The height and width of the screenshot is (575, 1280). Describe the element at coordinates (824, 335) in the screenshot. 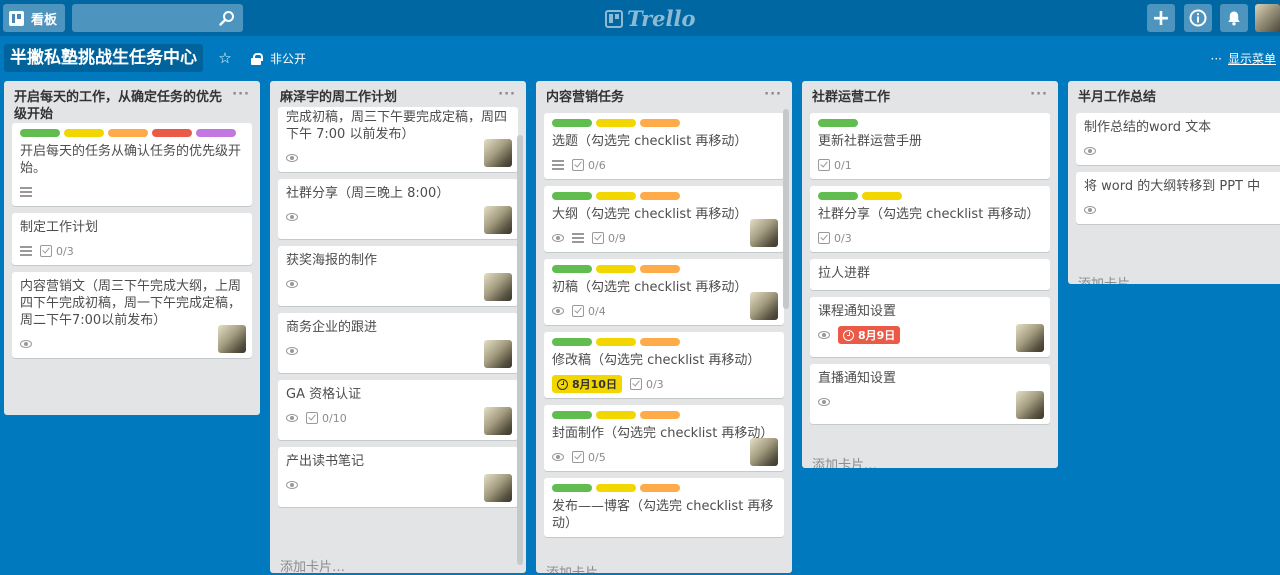

I see `eye-icon` at that location.